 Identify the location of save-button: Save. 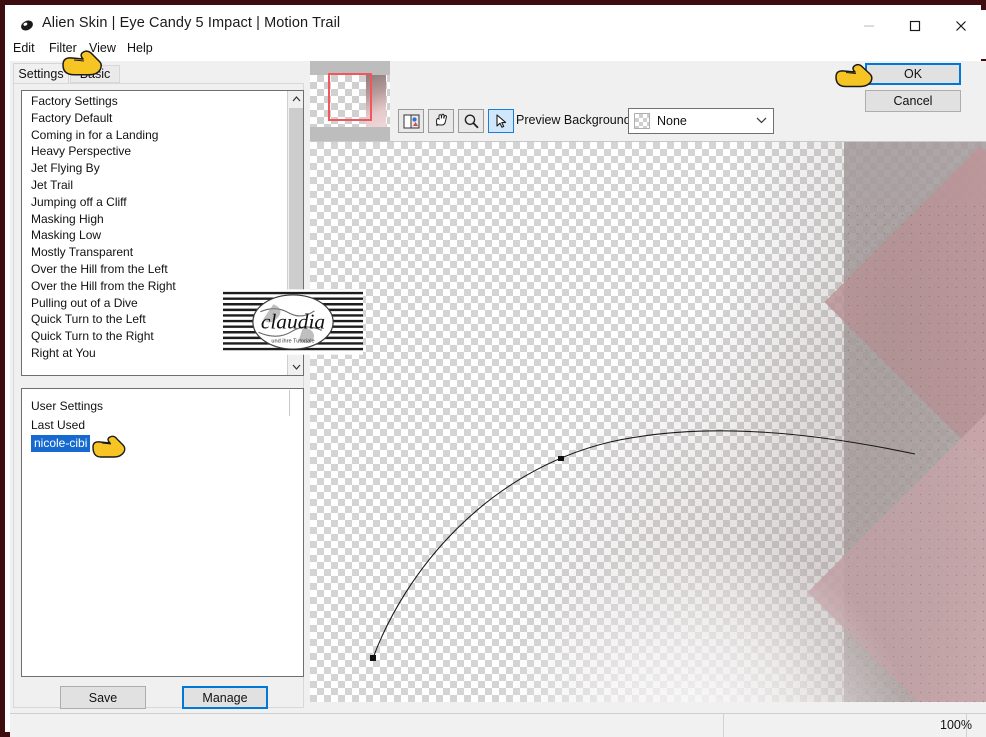
(103, 697).